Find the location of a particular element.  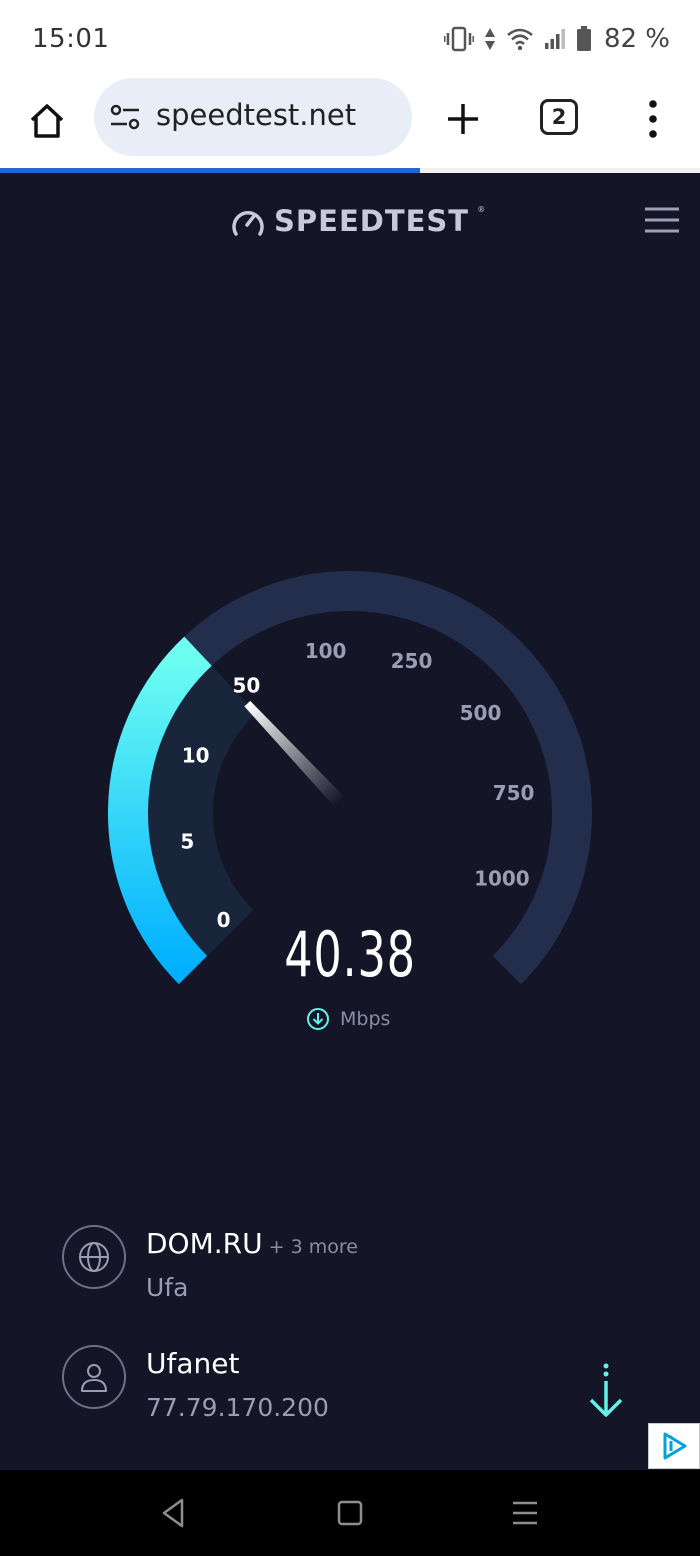

gauge-tick-label: 1000 is located at coordinates (502, 879).